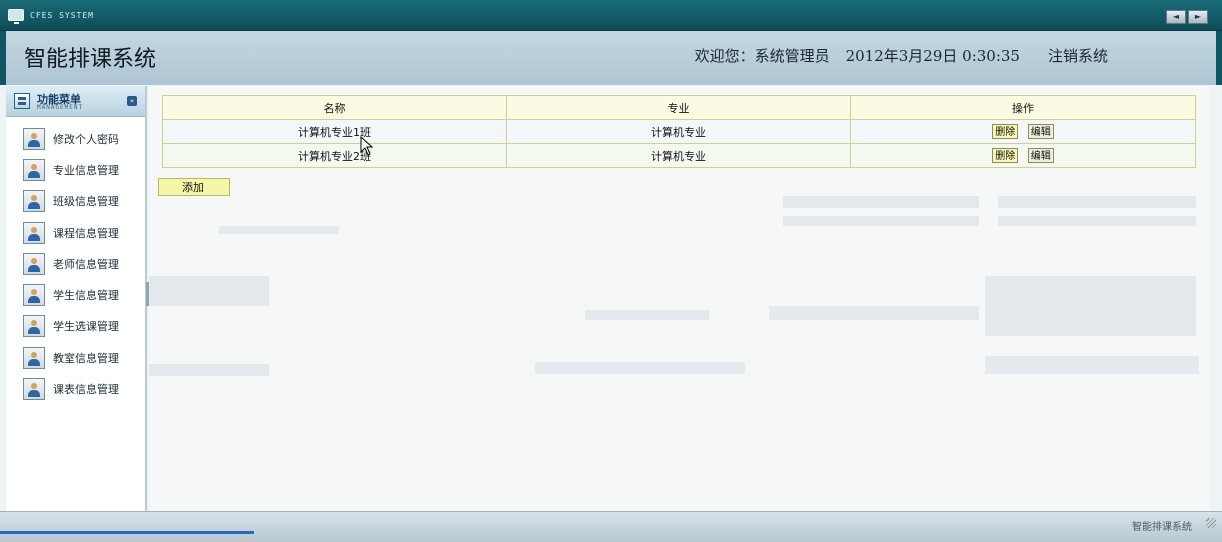  I want to click on sidebar-subtitle: MANAGEMENT, so click(60, 107).